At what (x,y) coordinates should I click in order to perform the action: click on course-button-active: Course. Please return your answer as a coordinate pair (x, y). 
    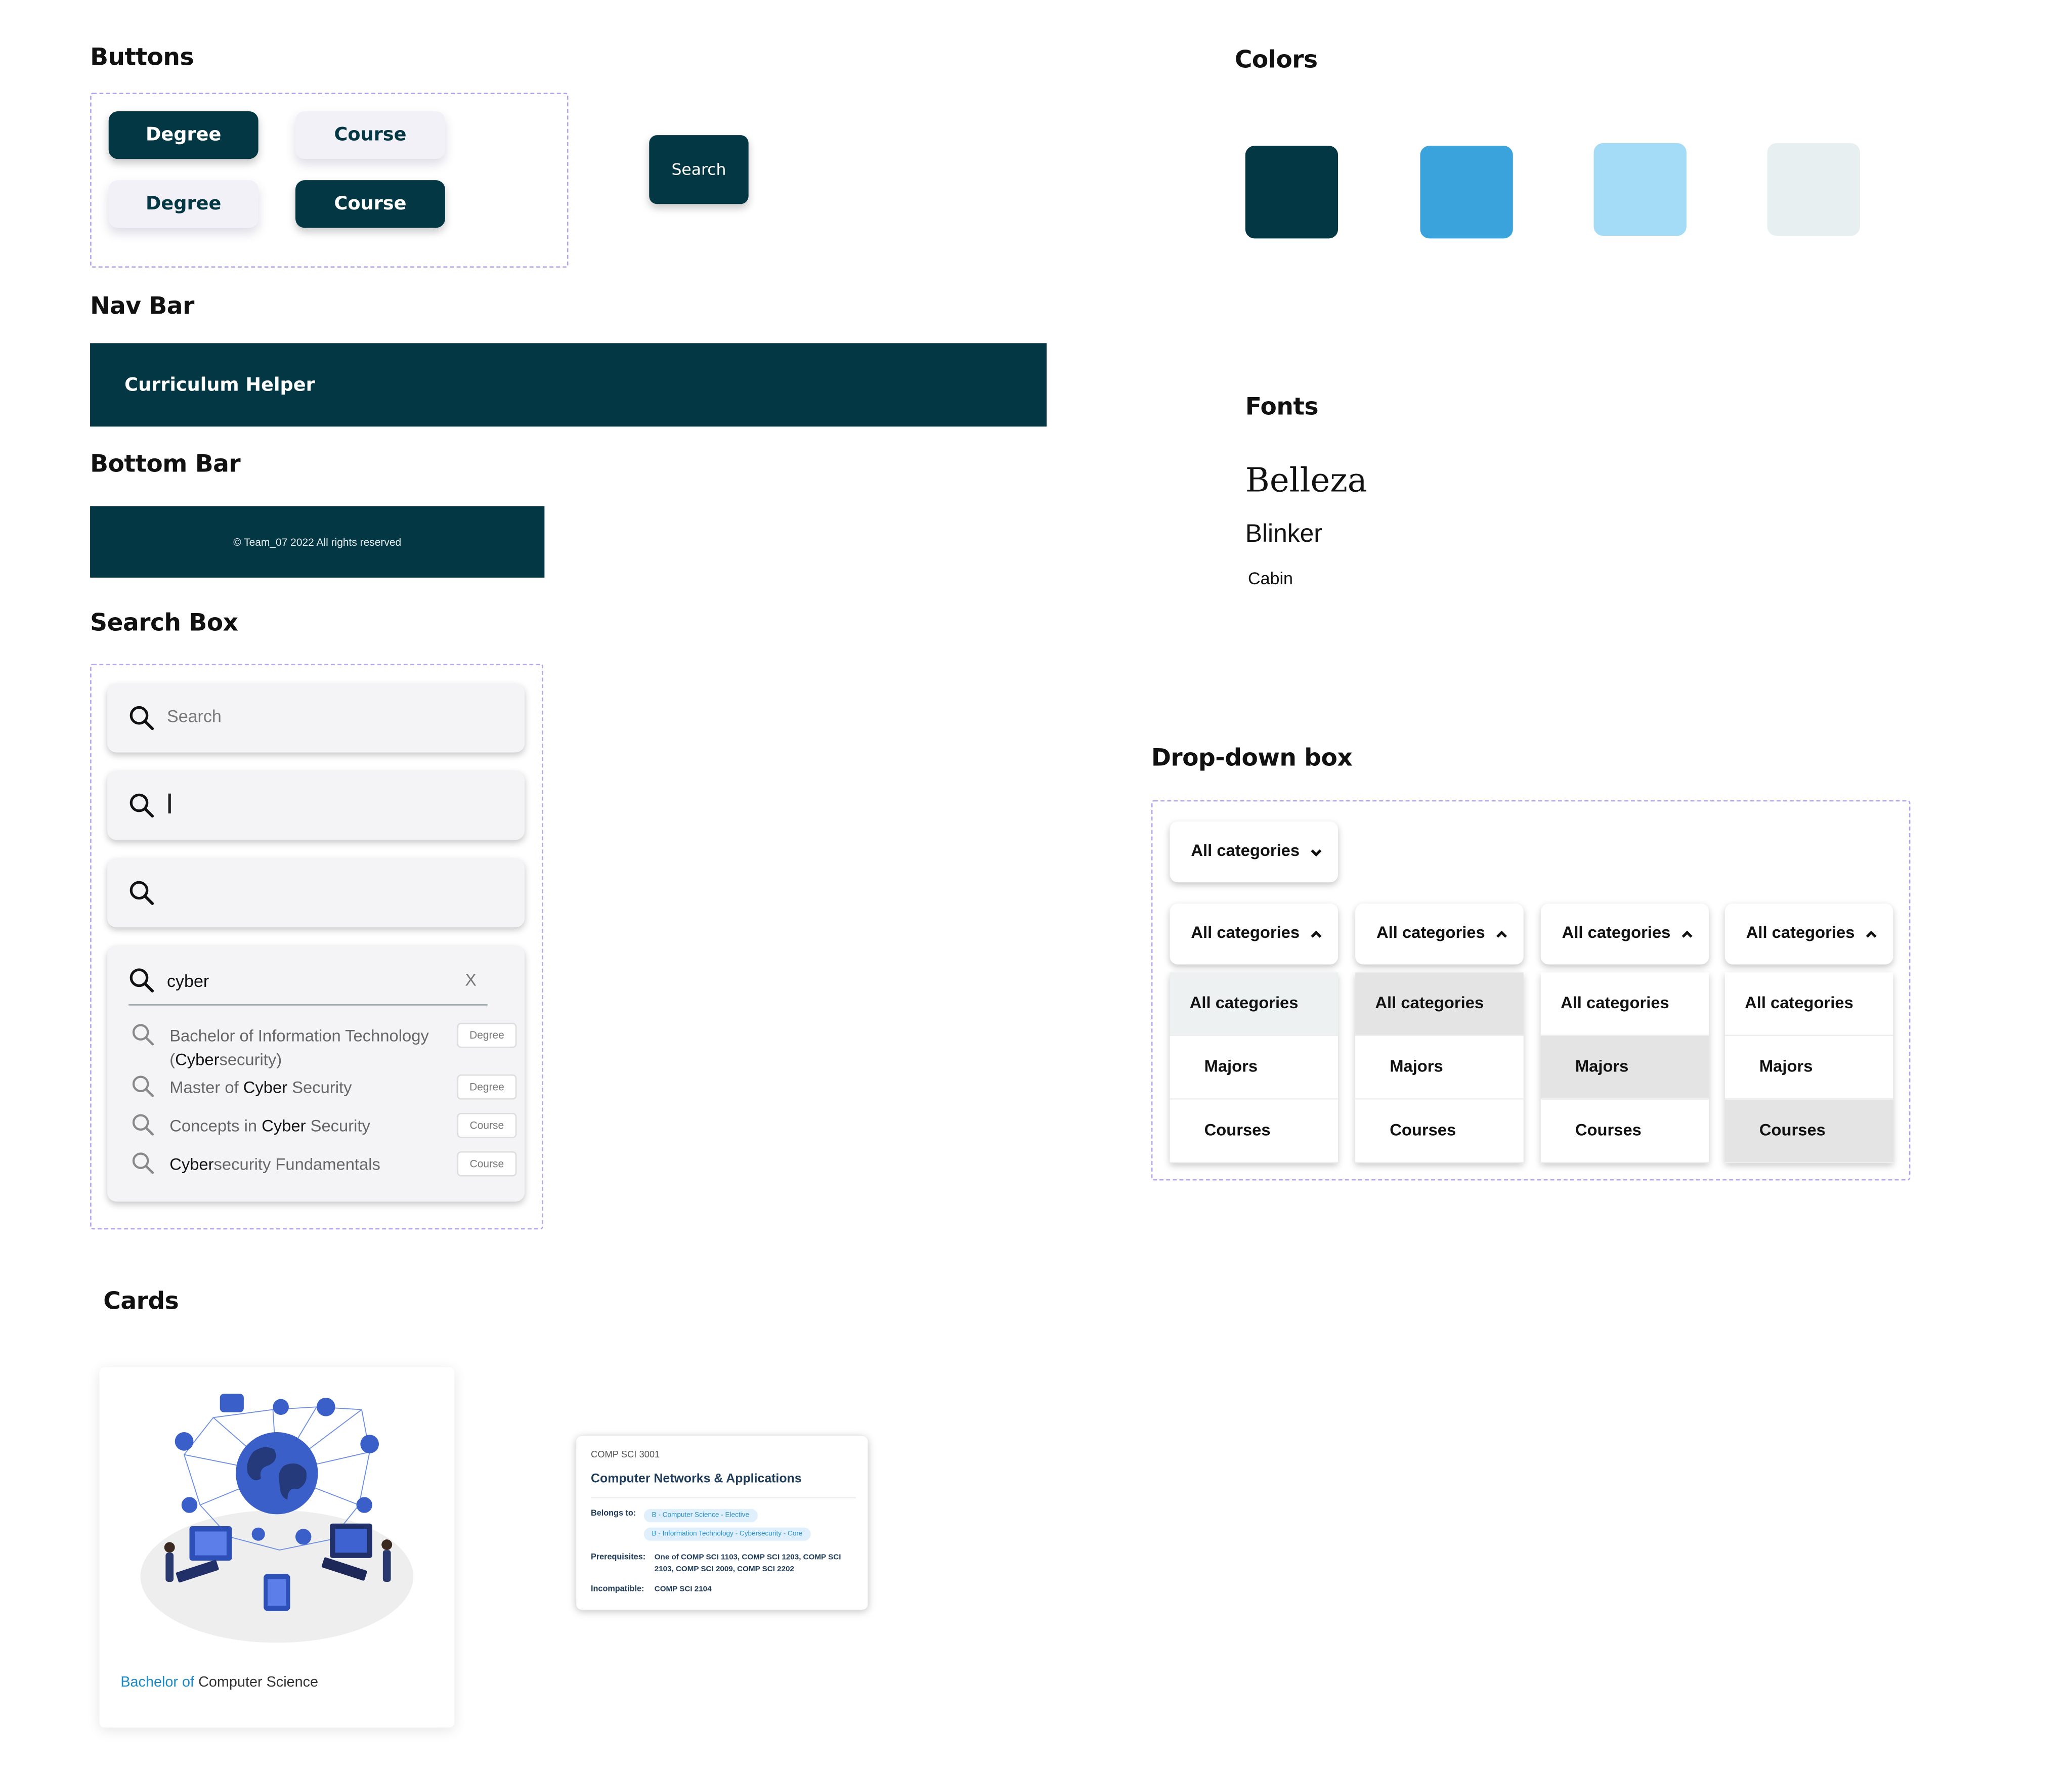
    Looking at the image, I should click on (370, 204).